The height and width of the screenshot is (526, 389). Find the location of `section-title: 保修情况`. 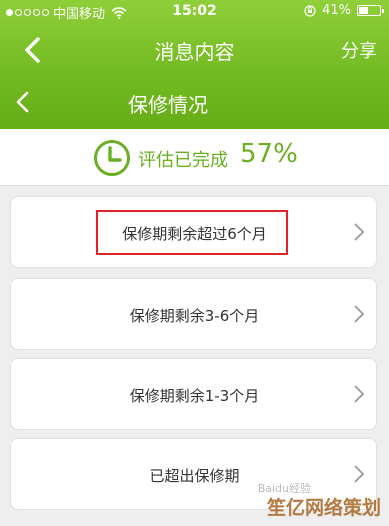

section-title: 保修情况 is located at coordinates (168, 105).